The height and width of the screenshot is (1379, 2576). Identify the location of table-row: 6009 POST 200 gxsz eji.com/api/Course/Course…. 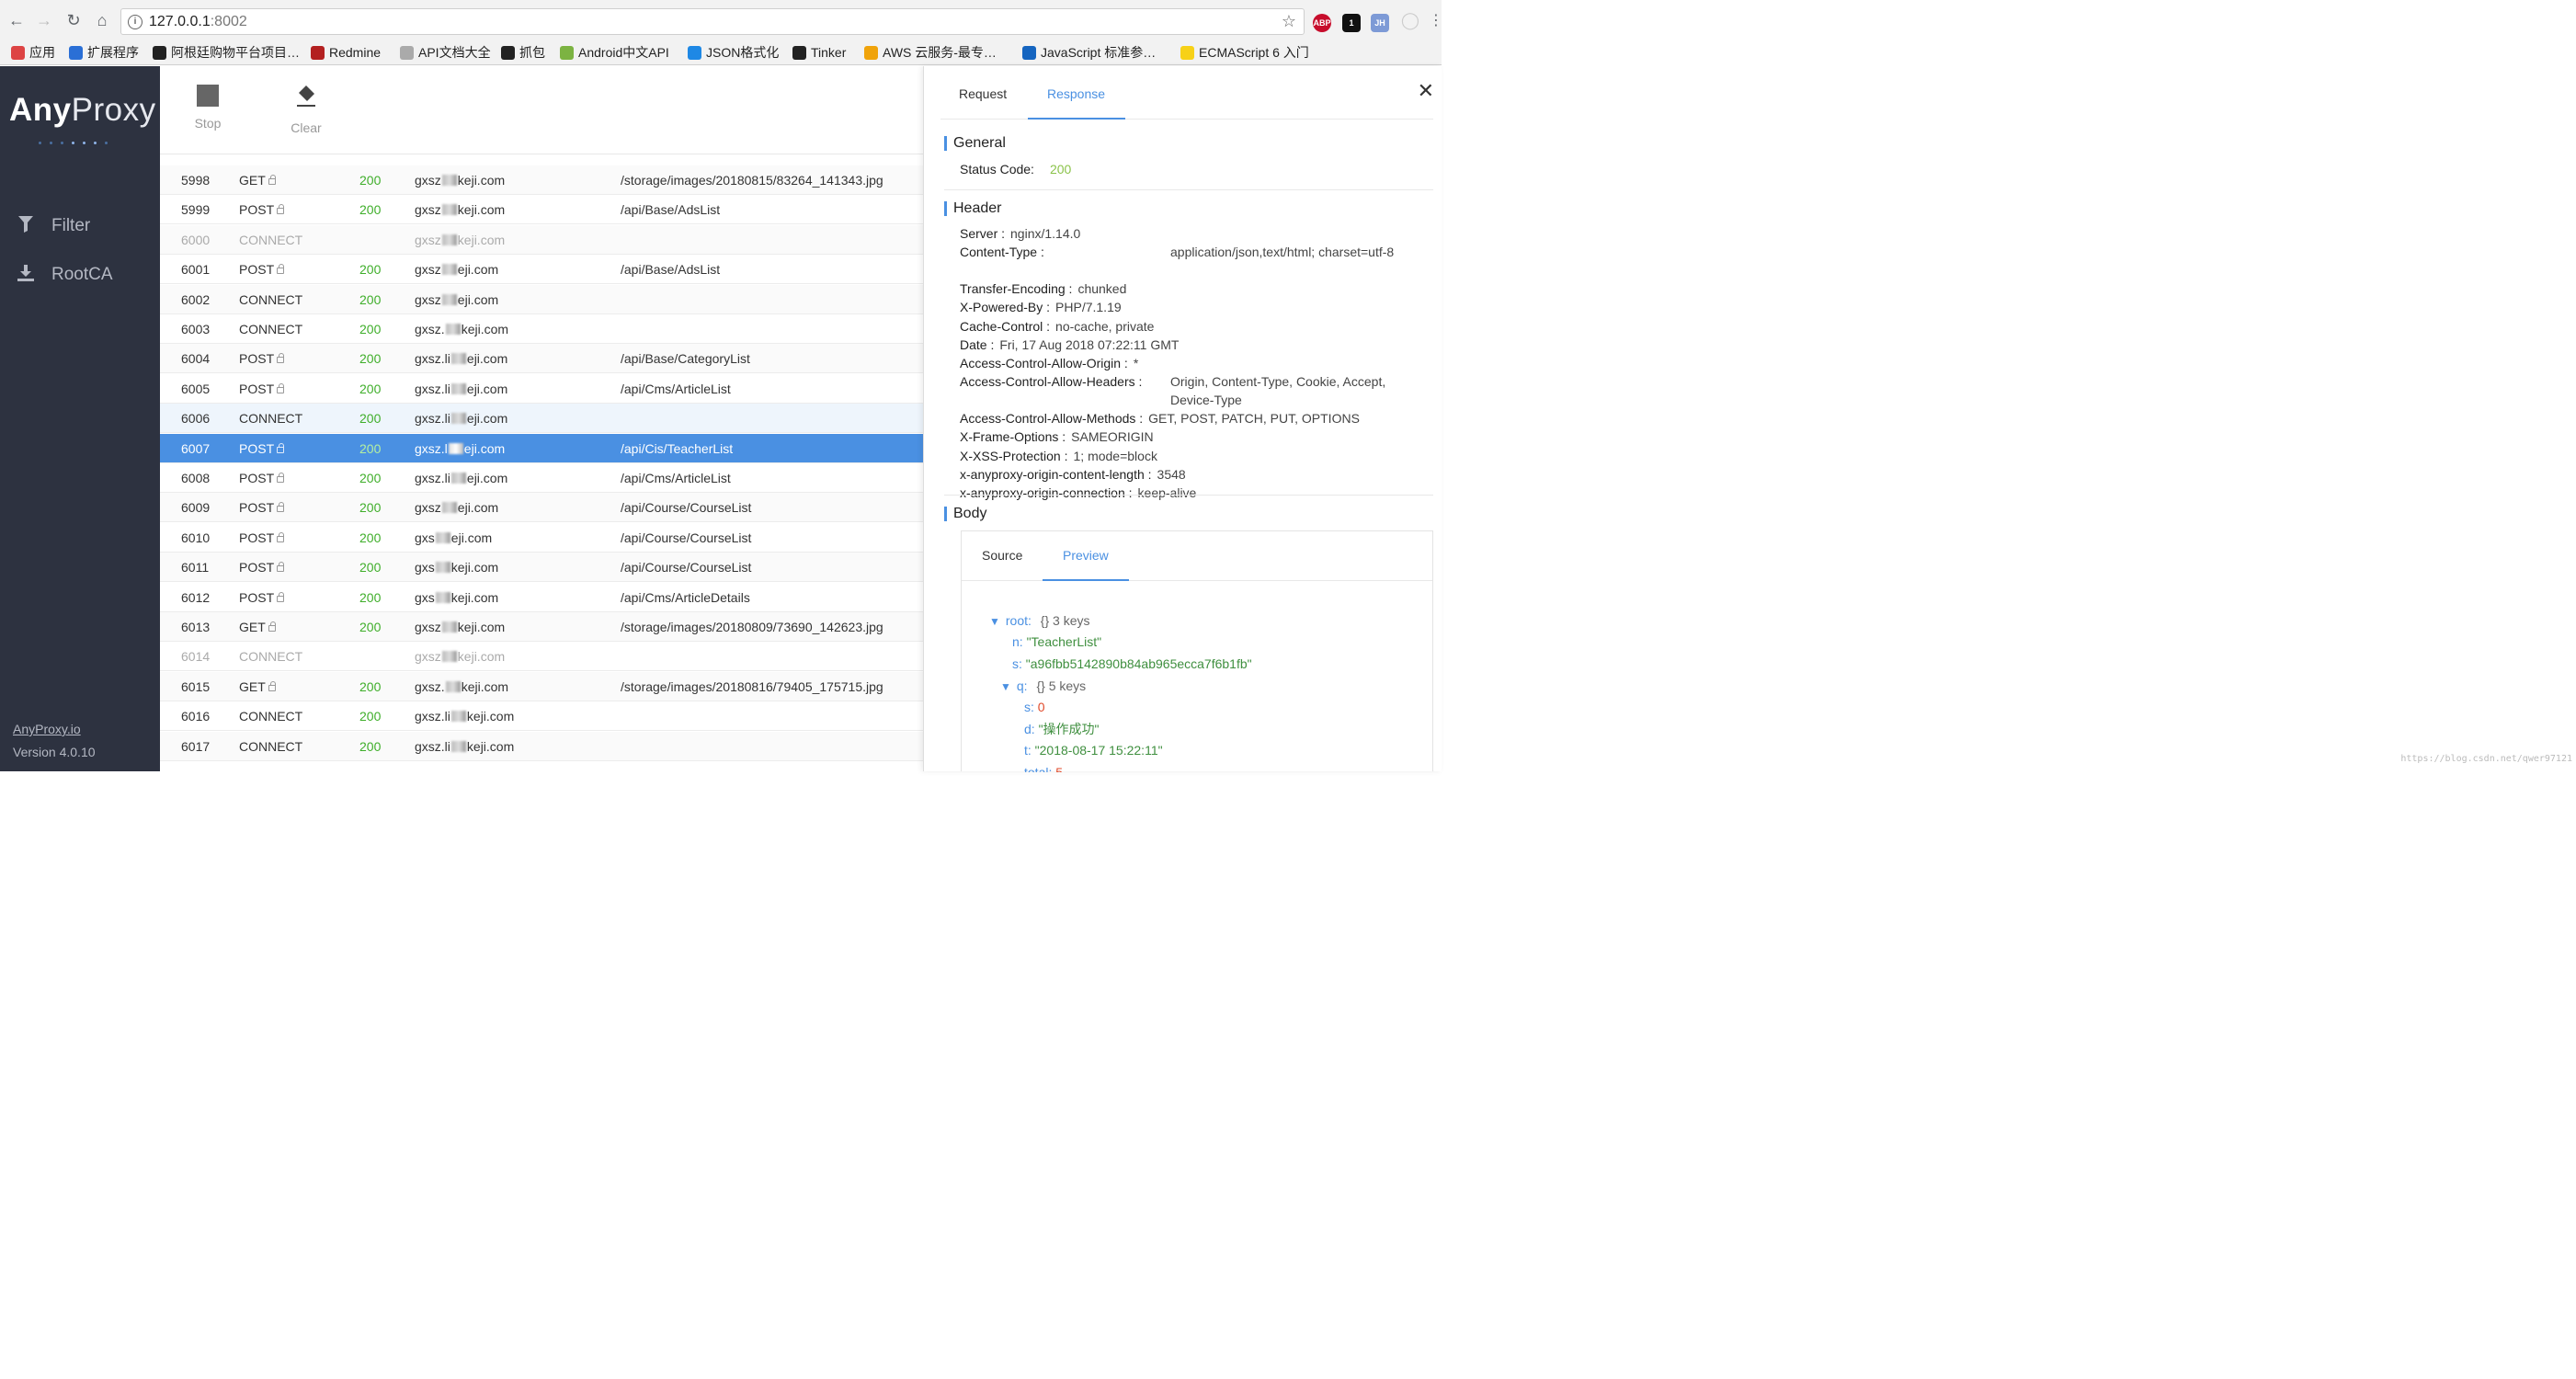
(541, 508).